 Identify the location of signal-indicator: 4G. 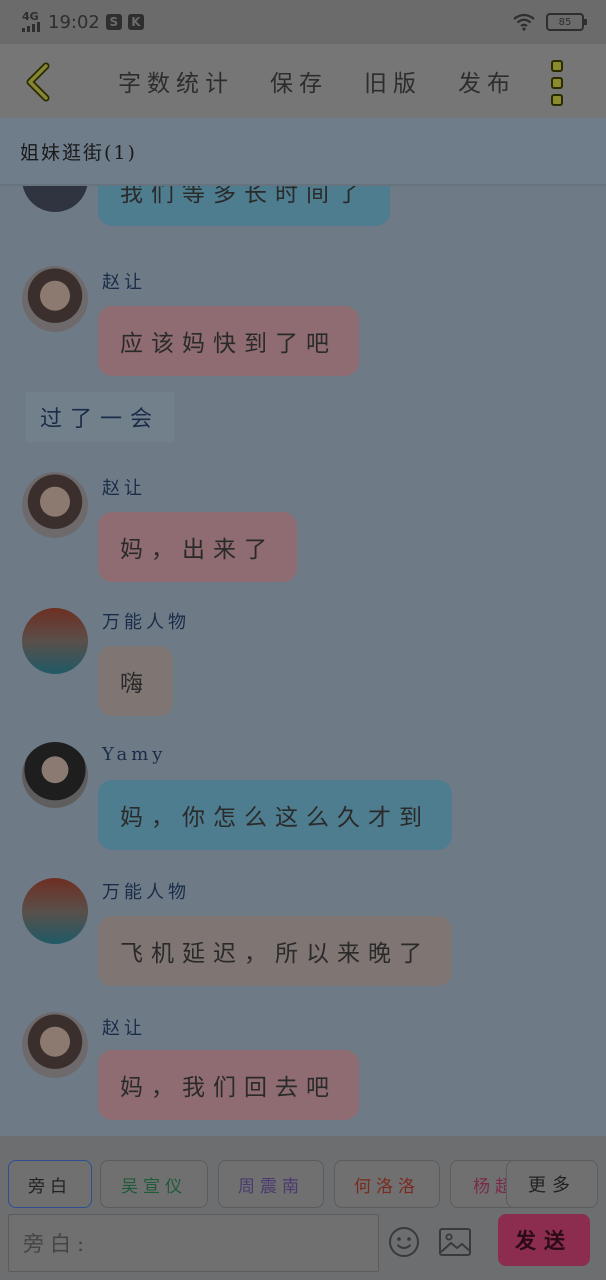
(31, 21).